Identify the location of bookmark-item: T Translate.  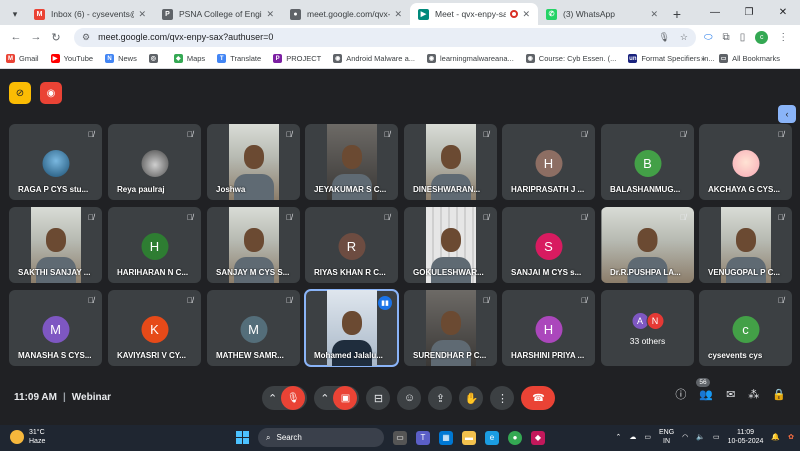
(239, 58).